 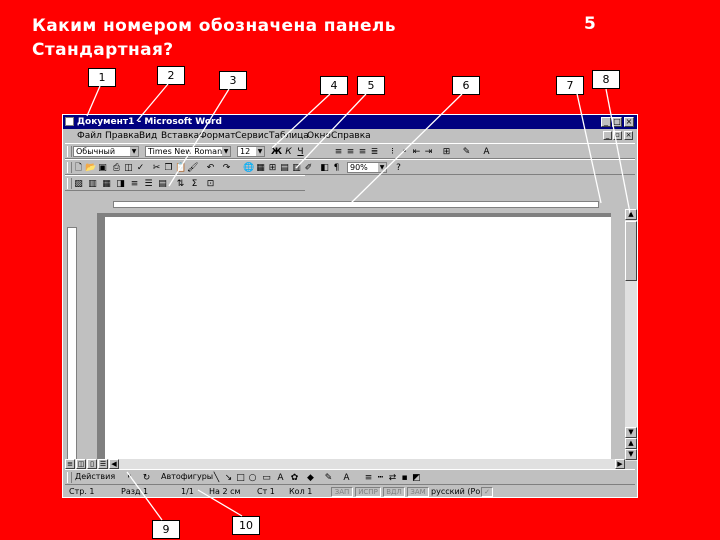 What do you see at coordinates (289, 136) in the screenshot?
I see `menu-table: Таблица` at bounding box center [289, 136].